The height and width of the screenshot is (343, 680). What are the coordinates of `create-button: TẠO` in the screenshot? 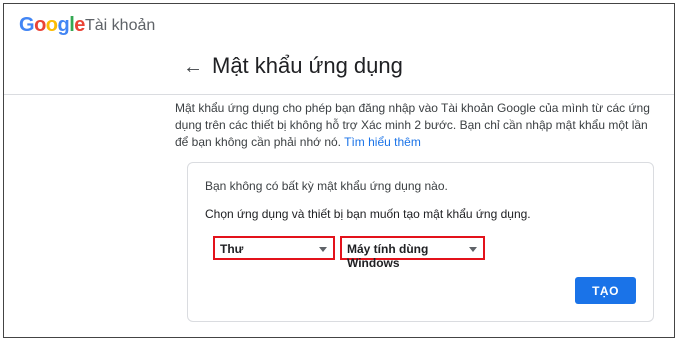 It's located at (605, 290).